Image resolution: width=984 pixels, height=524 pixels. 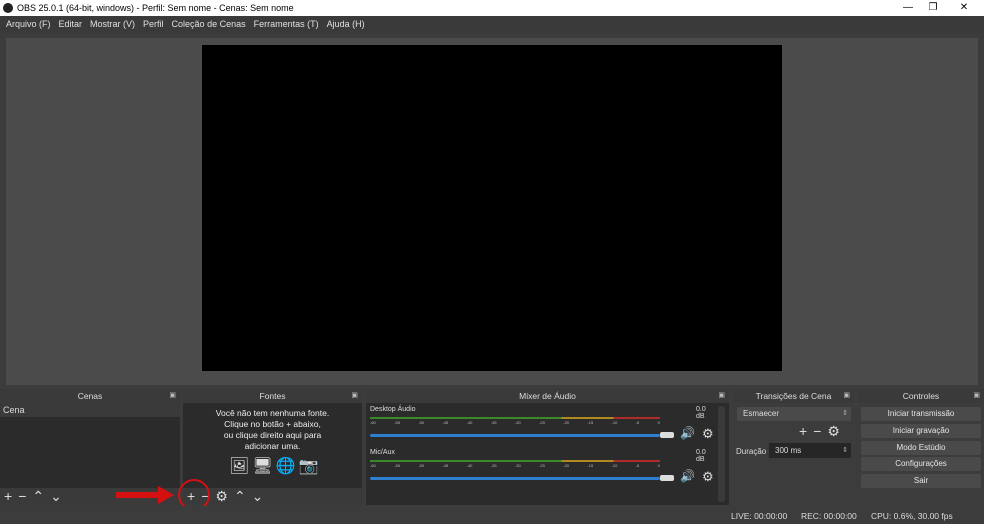 What do you see at coordinates (112, 24) in the screenshot?
I see `menu-mostrar: Mostrar (V)` at bounding box center [112, 24].